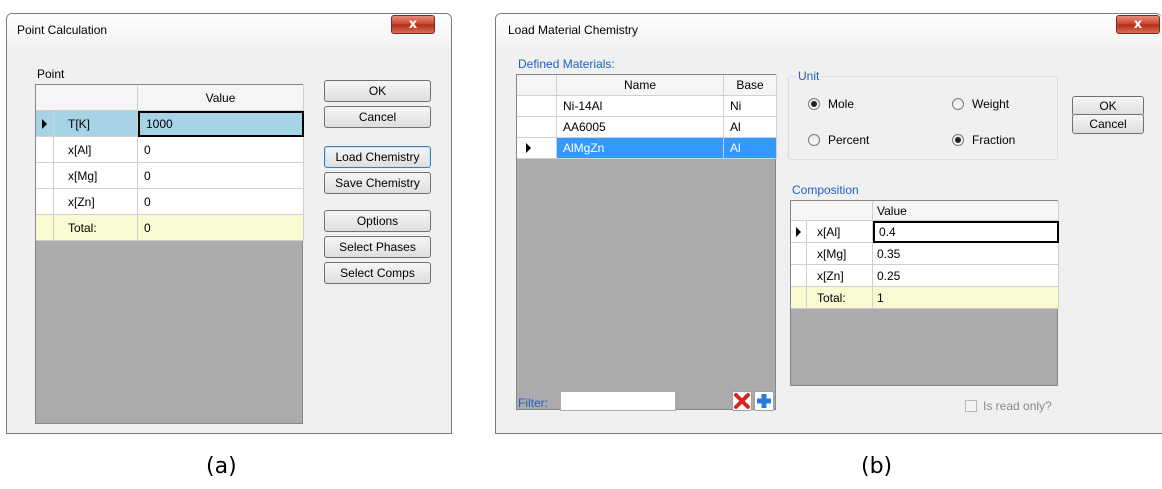 This screenshot has width=1162, height=489. Describe the element at coordinates (742, 401) in the screenshot. I see `delete-icon` at that location.